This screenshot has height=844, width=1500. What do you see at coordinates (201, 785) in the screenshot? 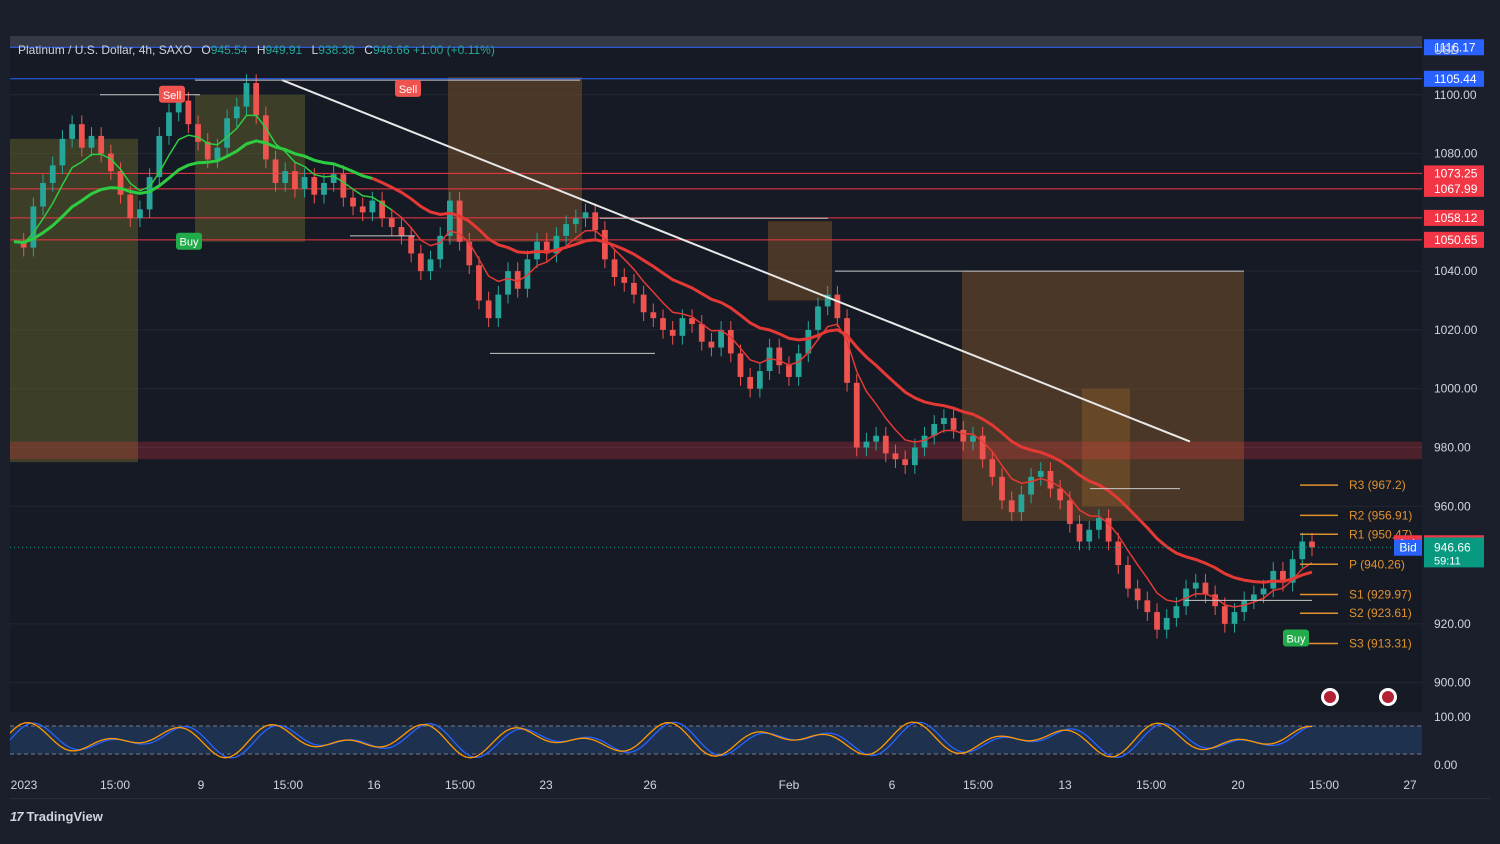
I see `x-tick-2: 9` at bounding box center [201, 785].